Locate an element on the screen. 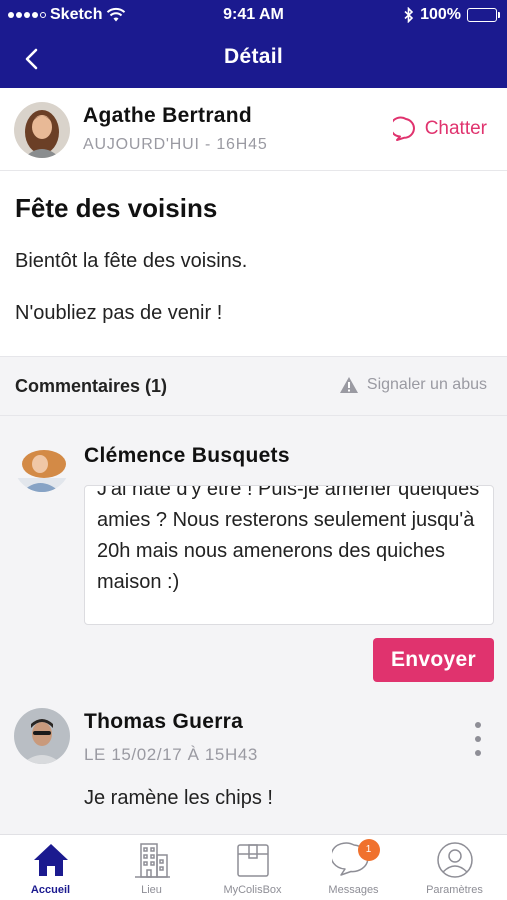  author-name: Agathe Bertrand is located at coordinates (168, 115).